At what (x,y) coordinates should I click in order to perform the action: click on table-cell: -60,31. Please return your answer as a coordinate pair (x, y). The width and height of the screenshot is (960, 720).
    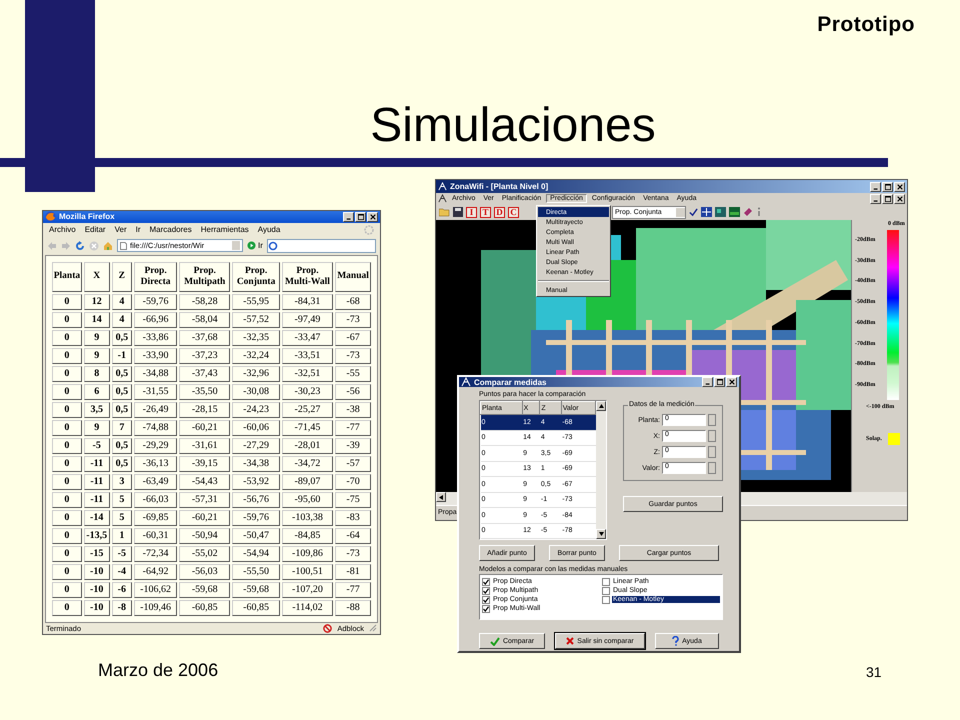
    Looking at the image, I should click on (156, 536).